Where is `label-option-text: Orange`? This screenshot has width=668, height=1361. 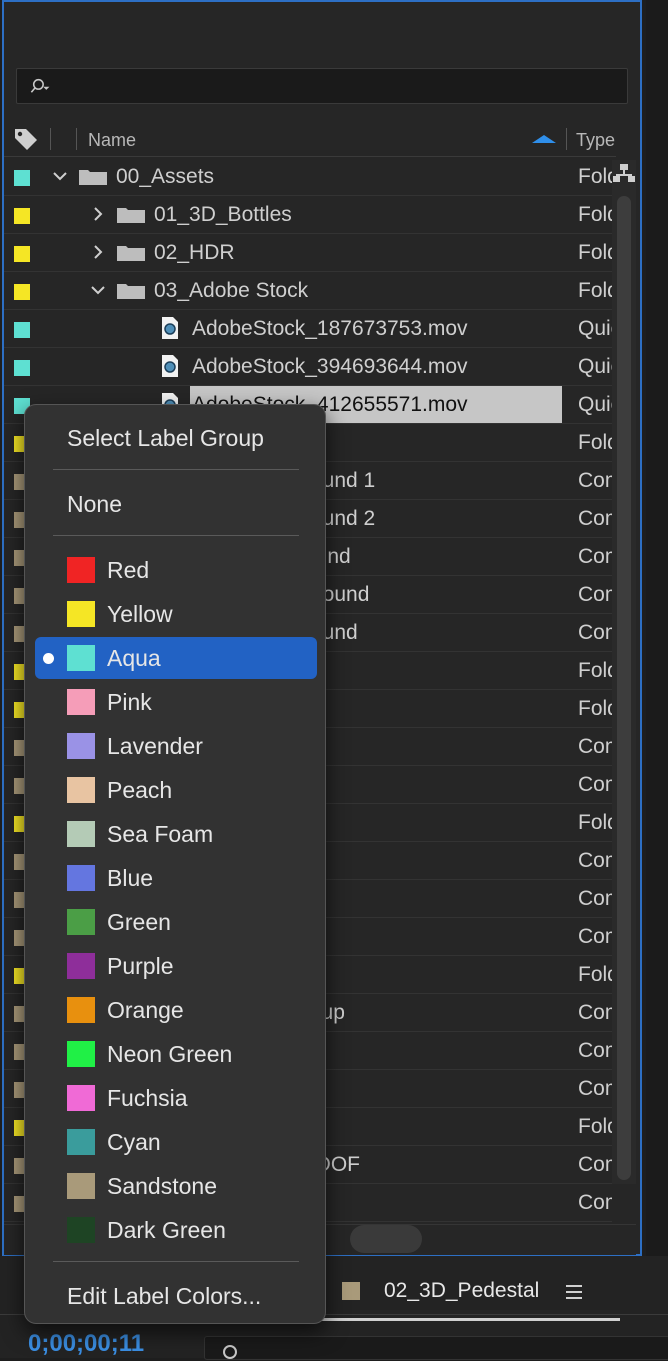 label-option-text: Orange is located at coordinates (145, 1010).